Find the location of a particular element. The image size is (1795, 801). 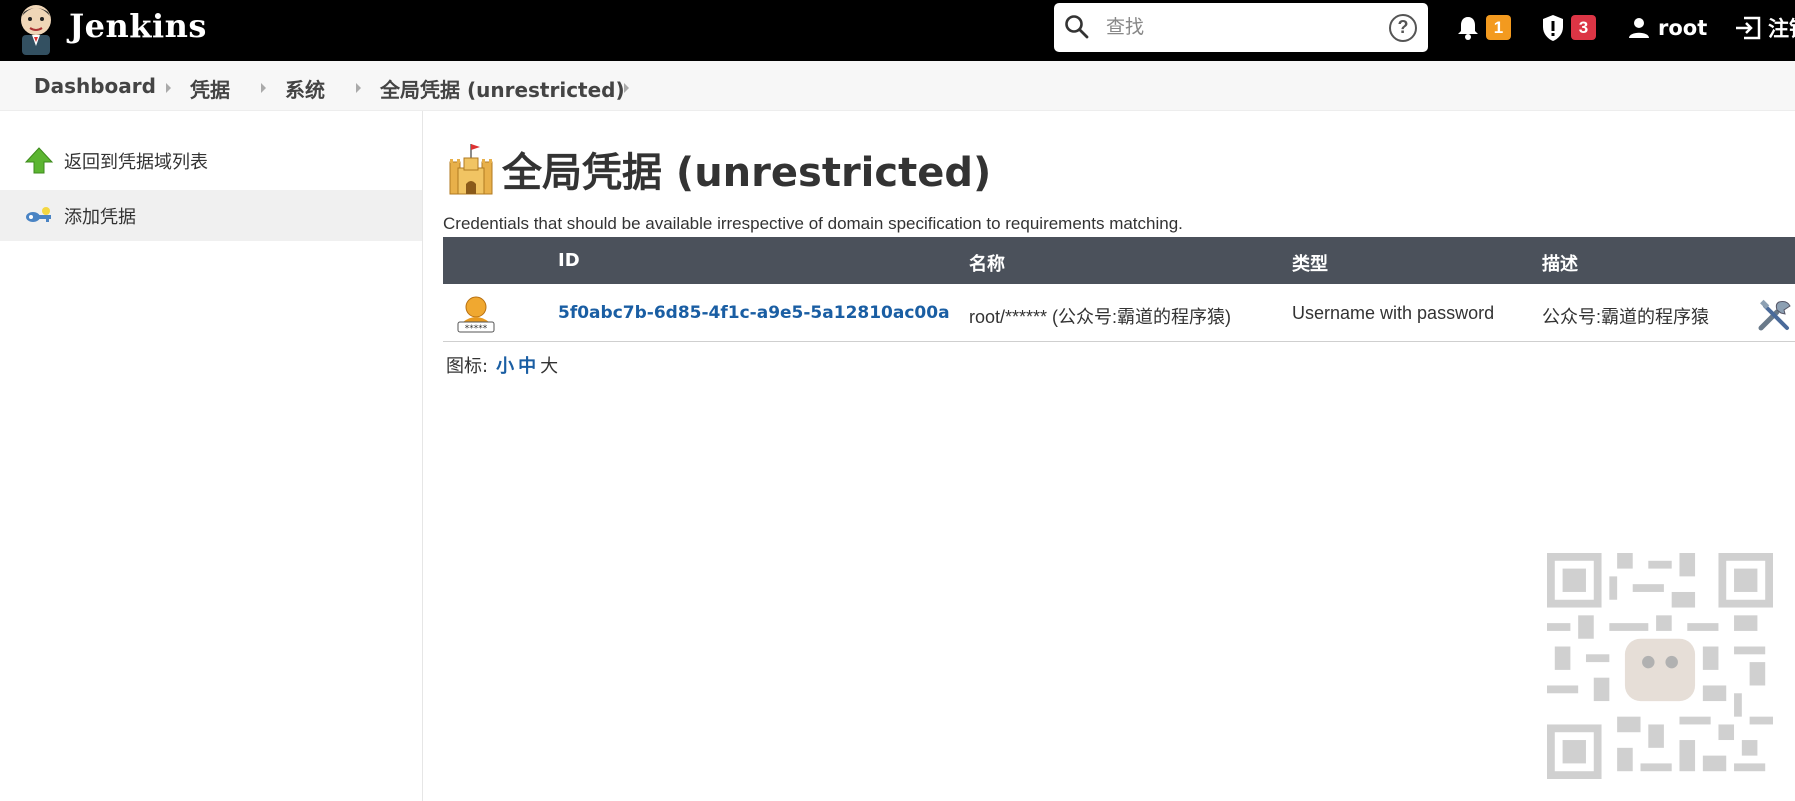

search-input is located at coordinates (1241, 27).